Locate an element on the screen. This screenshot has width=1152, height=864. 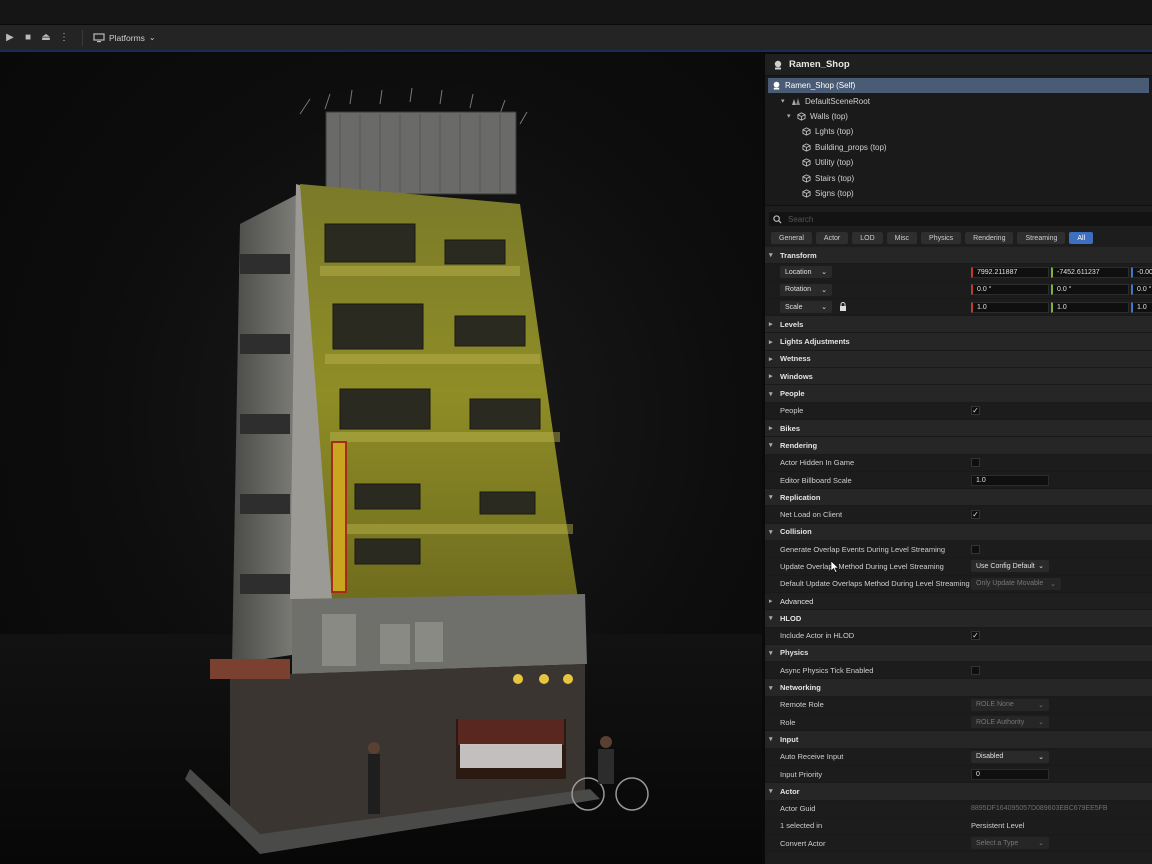
cube-icon is located at coordinates (806, 147).